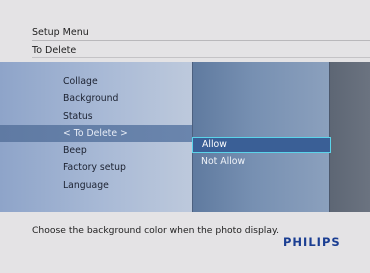 The image size is (370, 273). What do you see at coordinates (201, 40) in the screenshot?
I see `title-divider` at bounding box center [201, 40].